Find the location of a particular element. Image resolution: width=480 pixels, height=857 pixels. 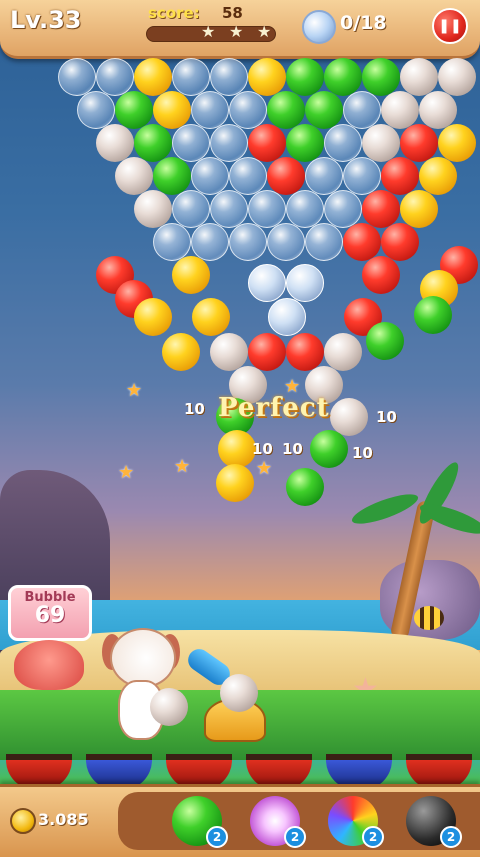

level-label: Lv.33 is located at coordinates (46, 20).